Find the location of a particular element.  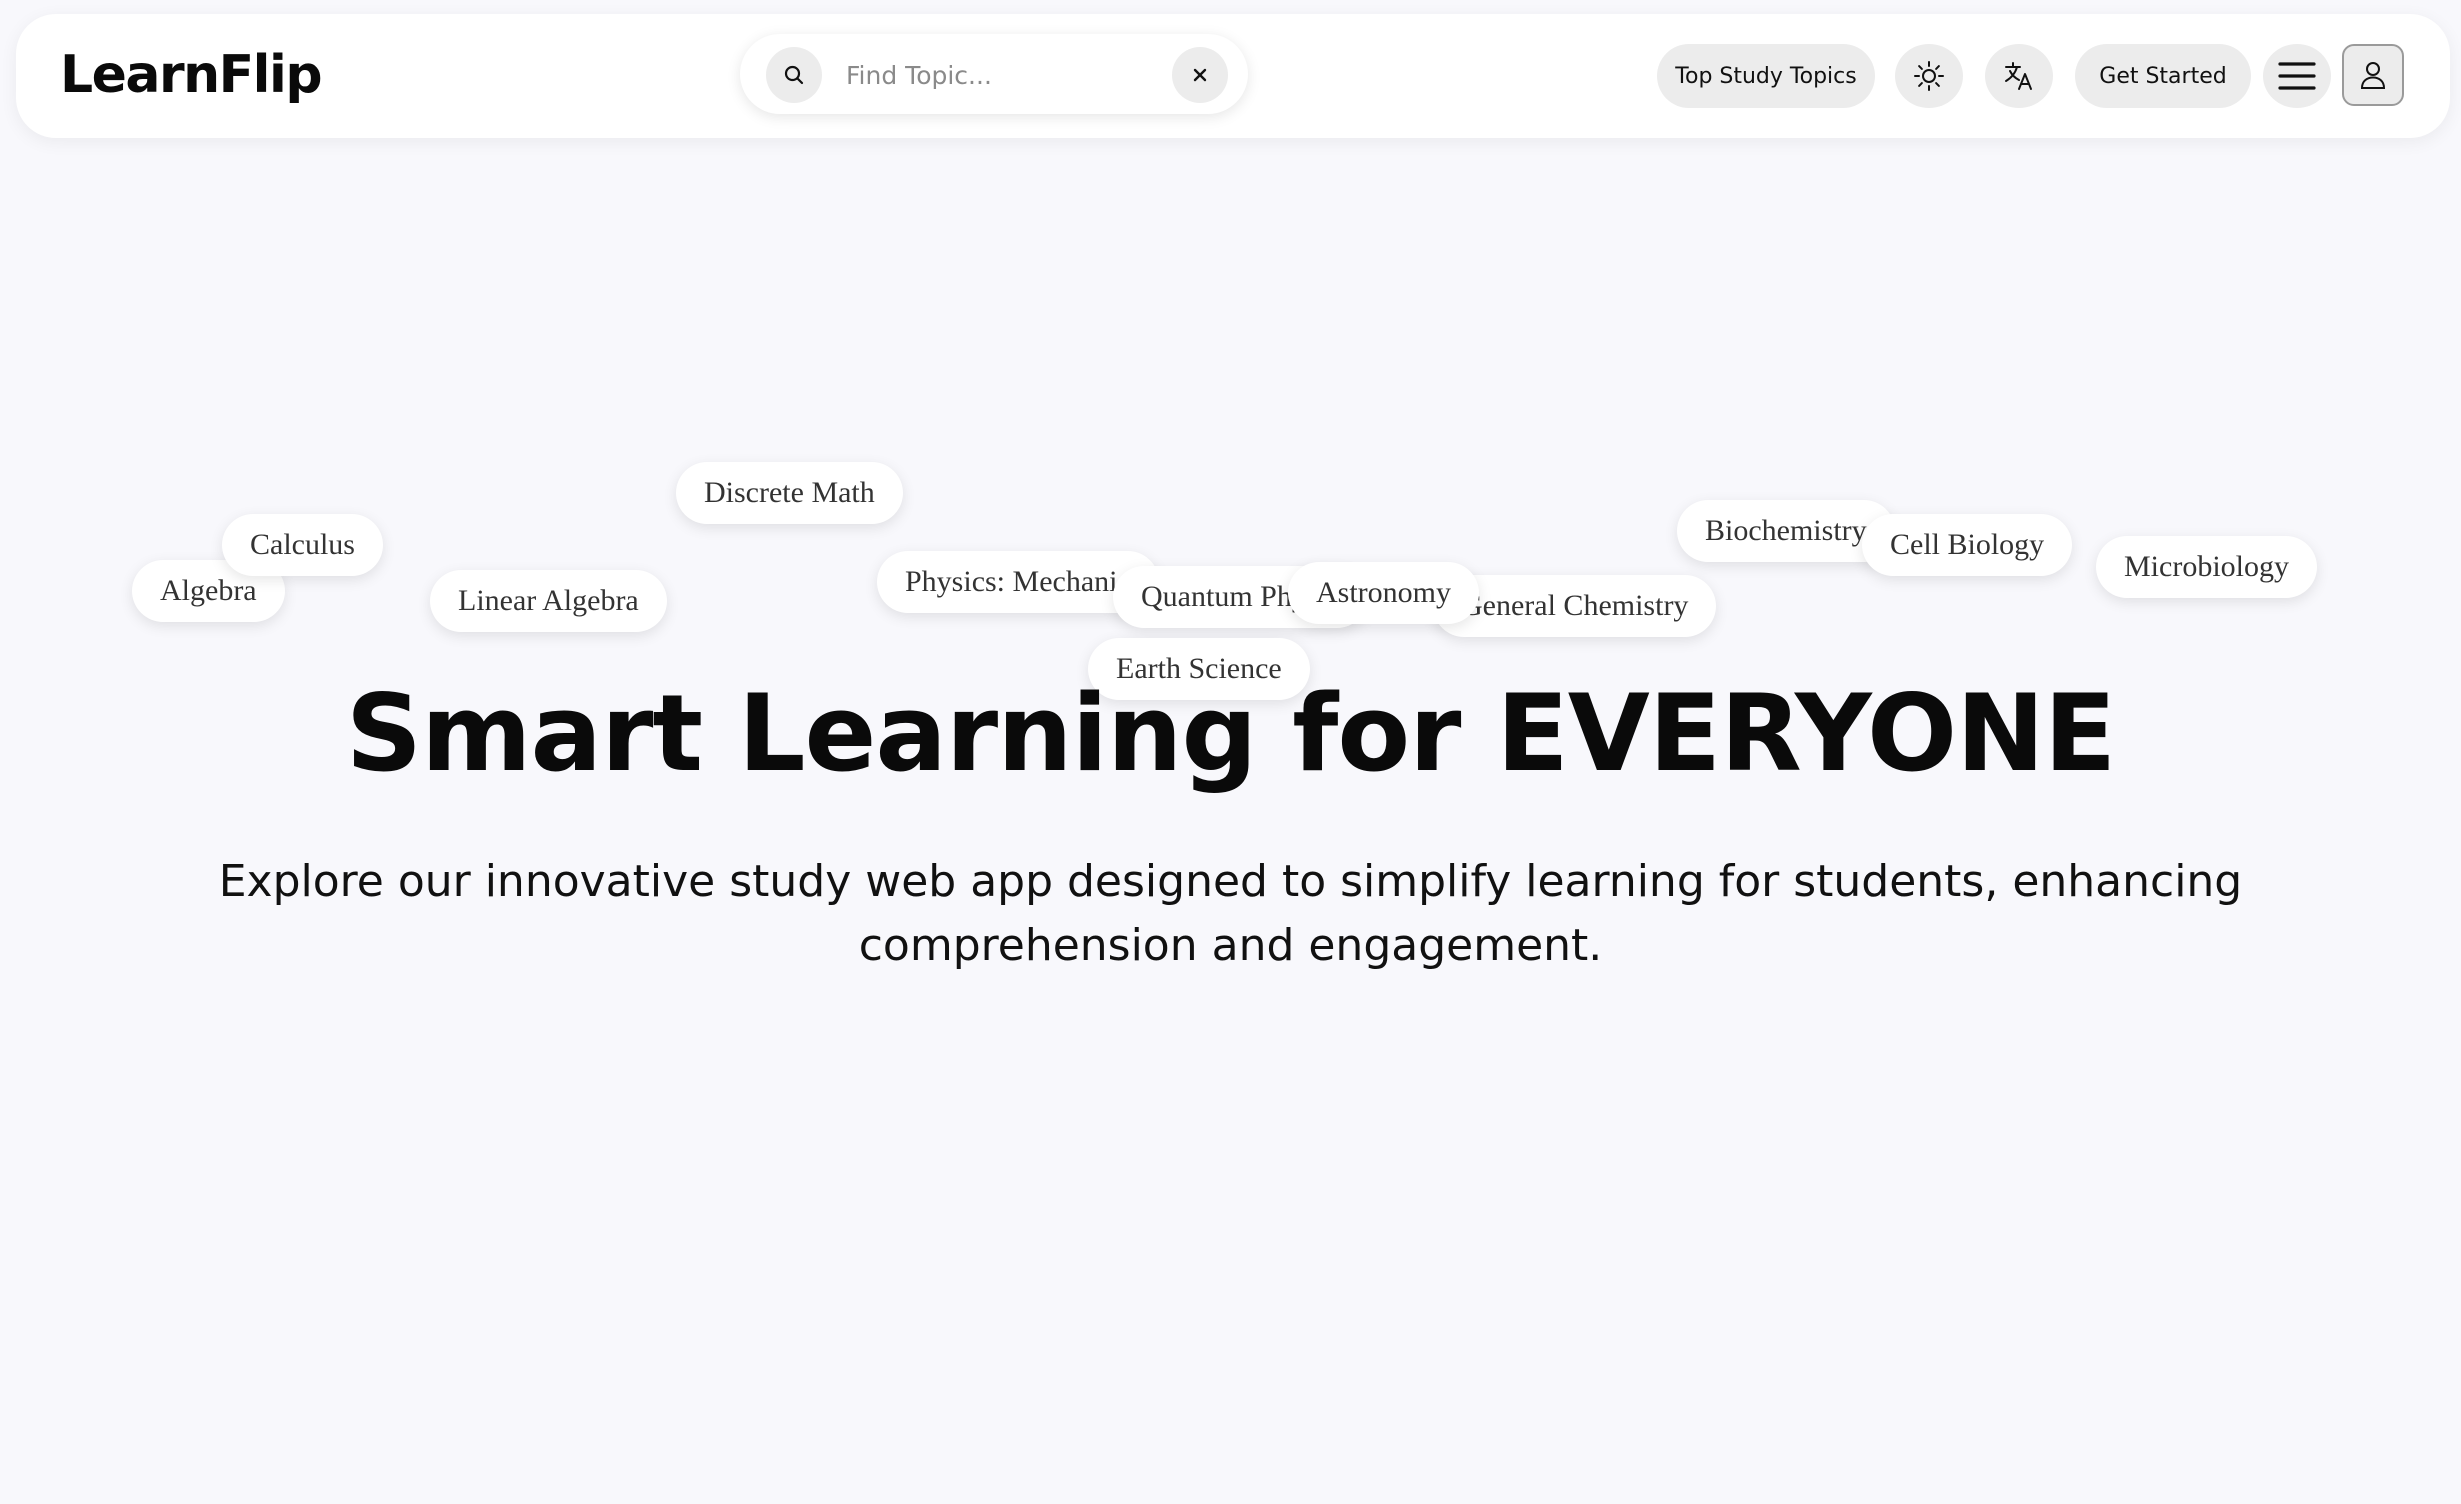

top-navbar: LearnFlip Top Study Topics is located at coordinates (1233, 76).